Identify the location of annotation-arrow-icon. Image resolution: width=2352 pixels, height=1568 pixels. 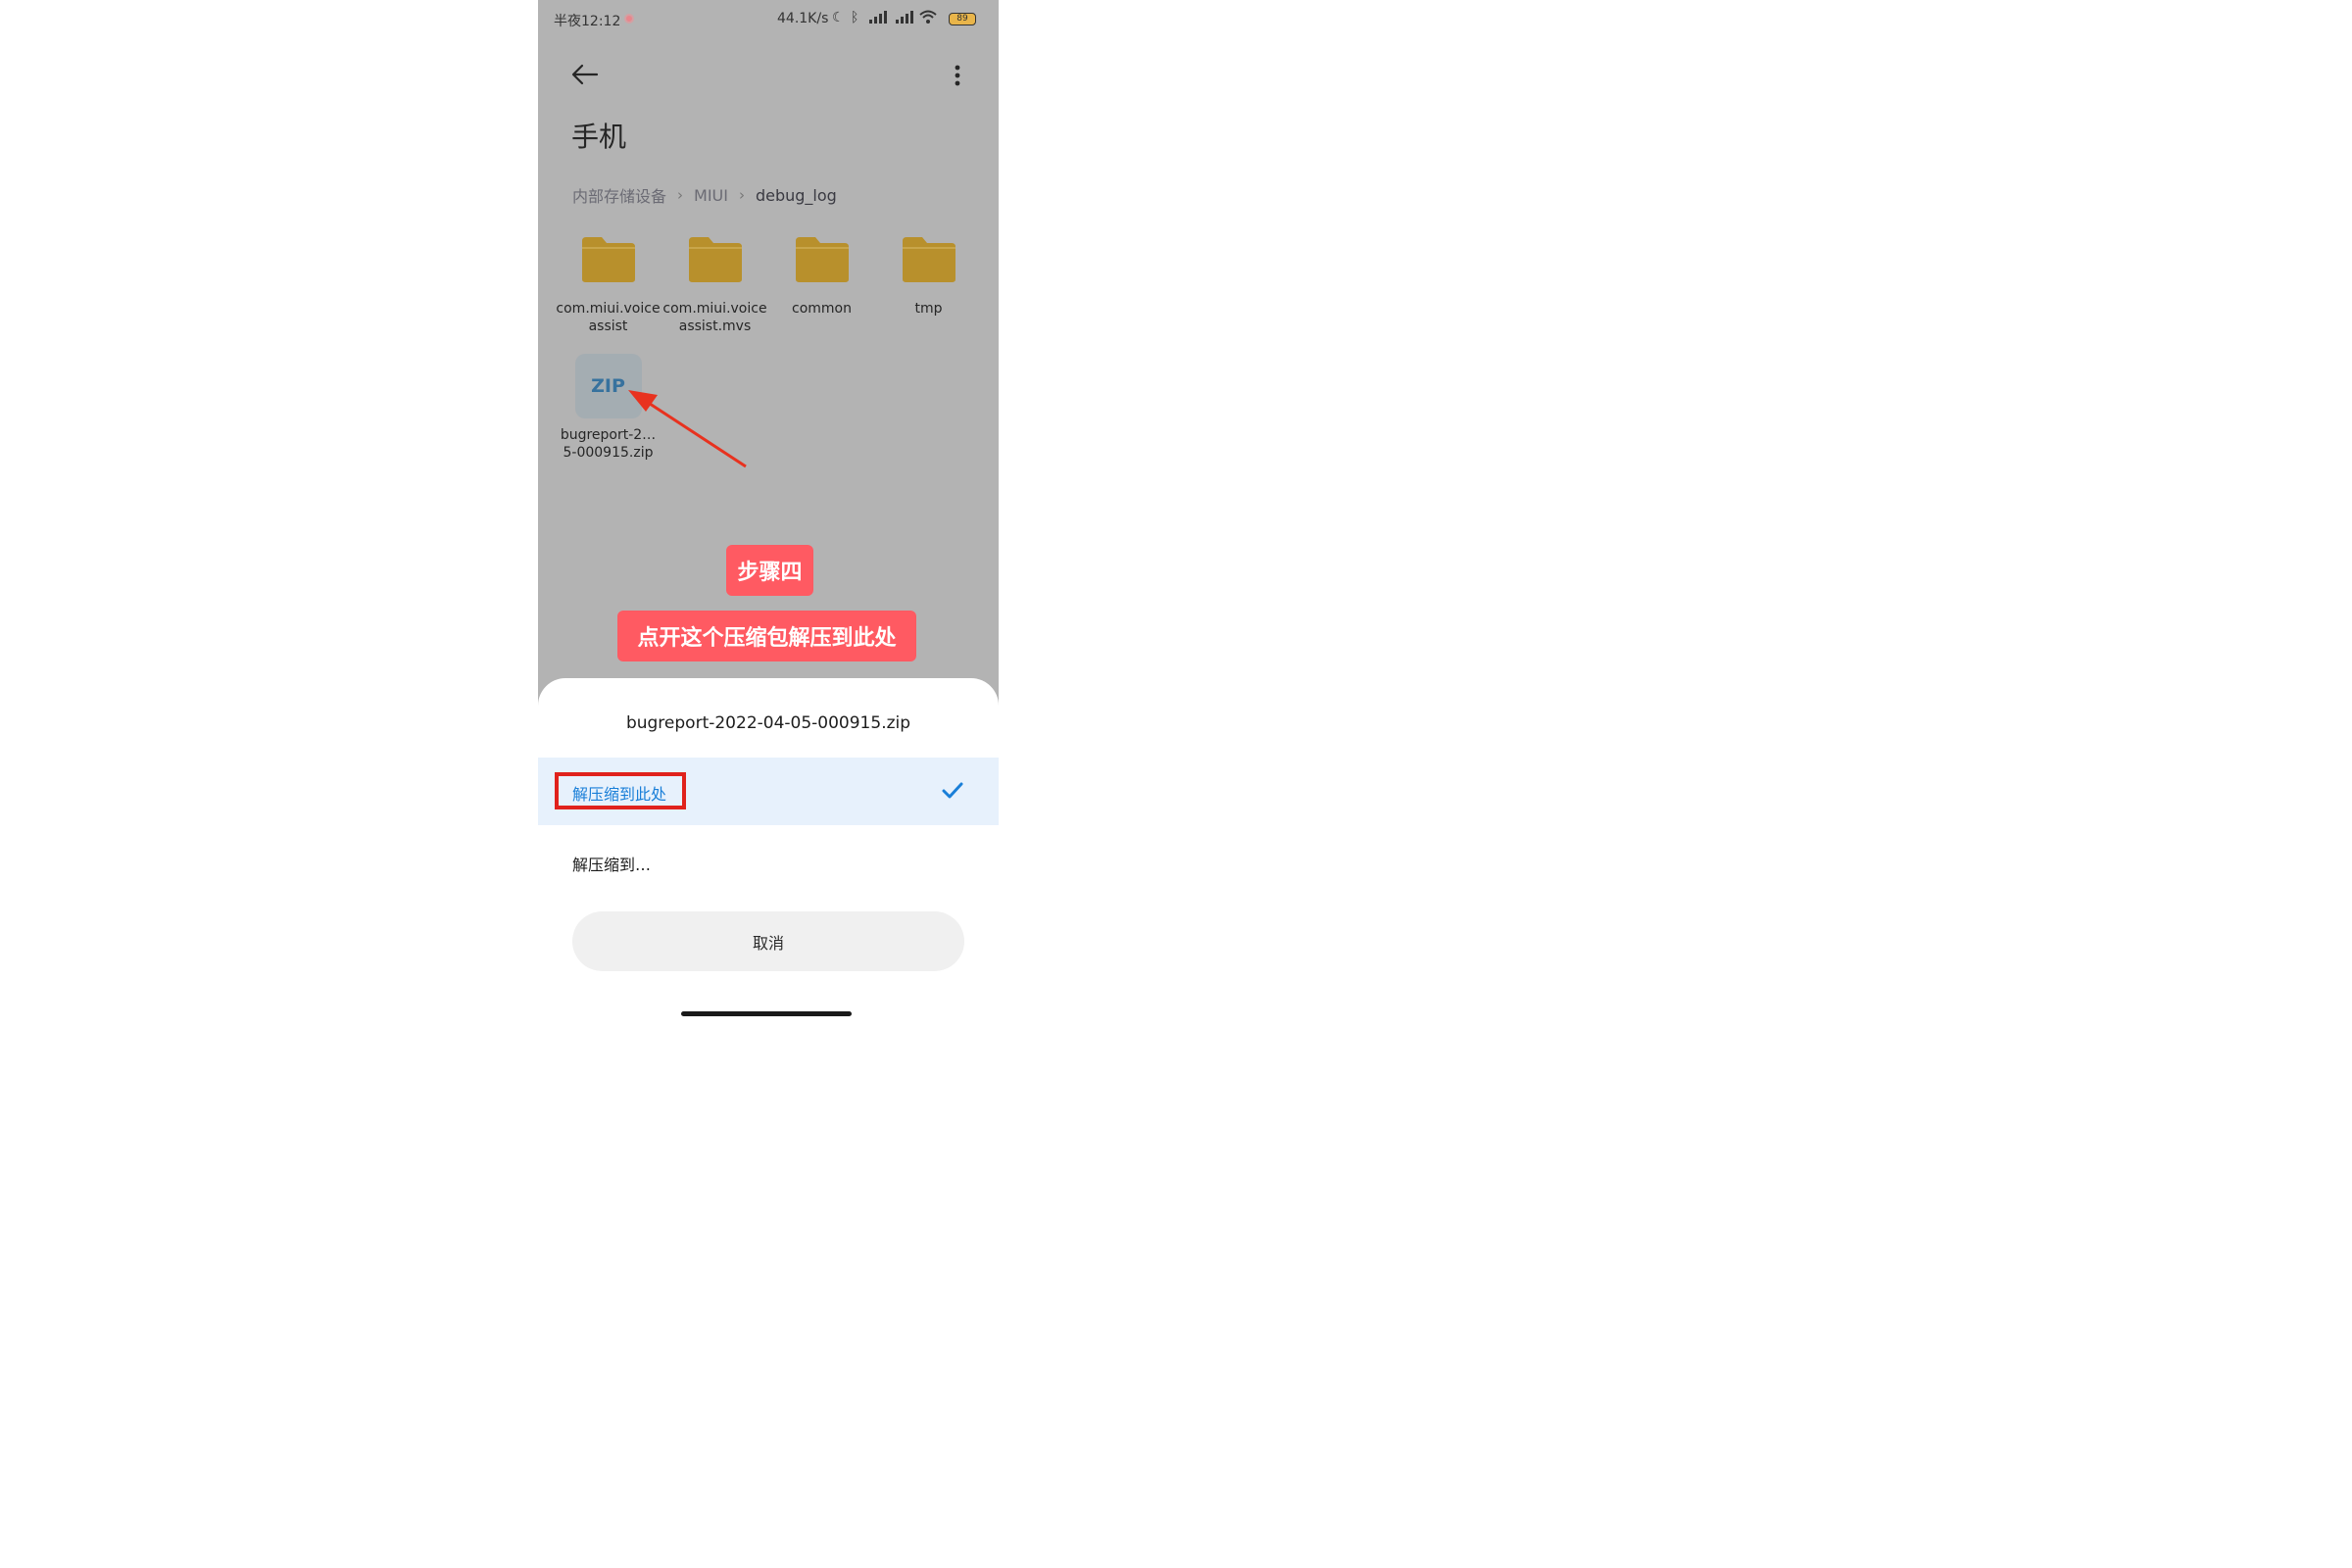
(687, 429).